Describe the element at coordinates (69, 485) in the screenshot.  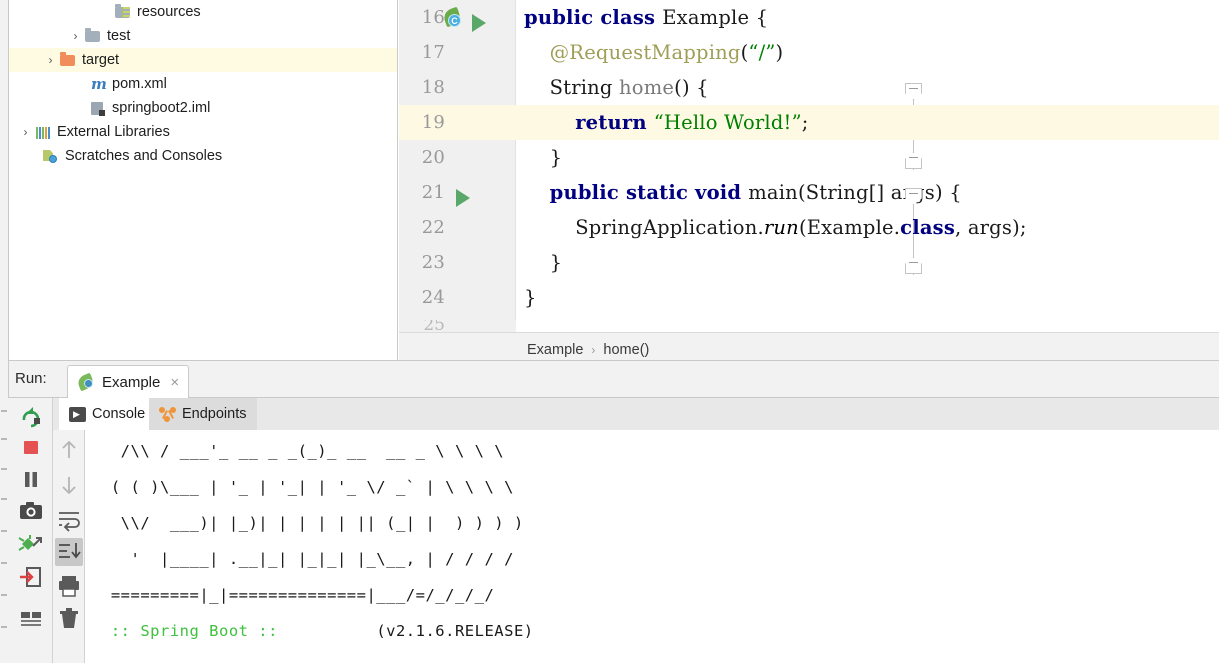
I see `scroll-down-button` at that location.